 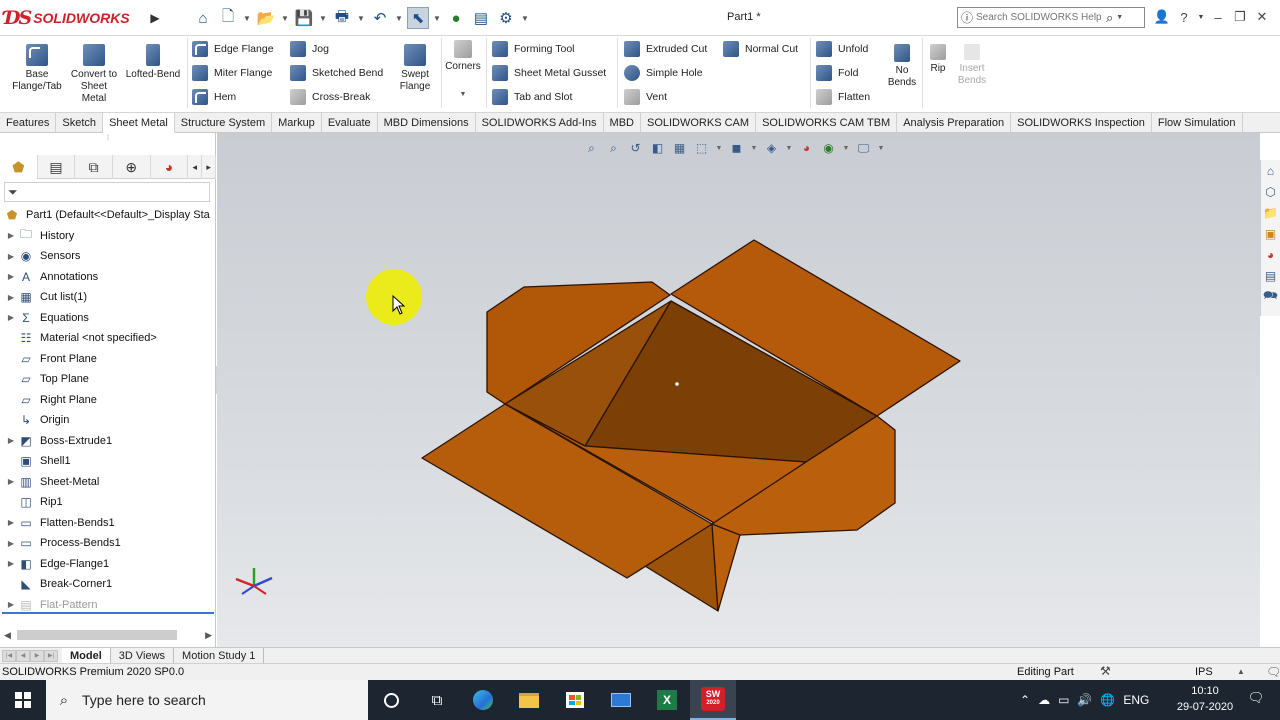 What do you see at coordinates (342, 18) in the screenshot?
I see `print-icon: 🖶` at bounding box center [342, 18].